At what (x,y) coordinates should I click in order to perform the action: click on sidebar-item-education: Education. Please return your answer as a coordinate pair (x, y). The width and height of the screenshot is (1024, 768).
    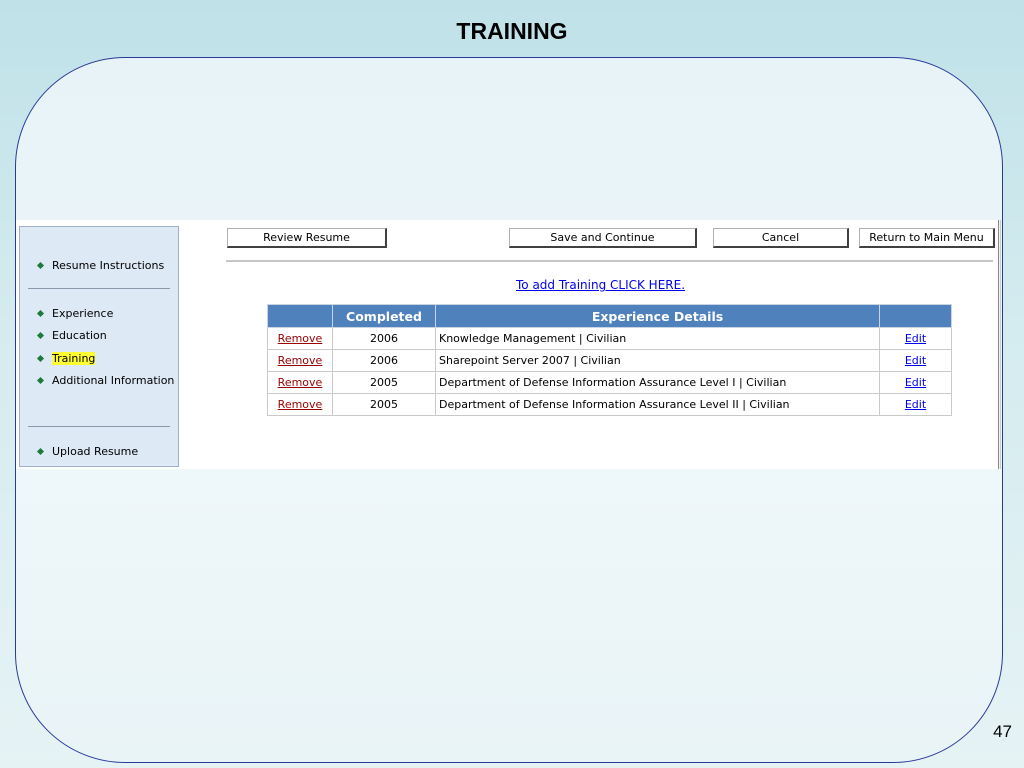
    Looking at the image, I should click on (71, 336).